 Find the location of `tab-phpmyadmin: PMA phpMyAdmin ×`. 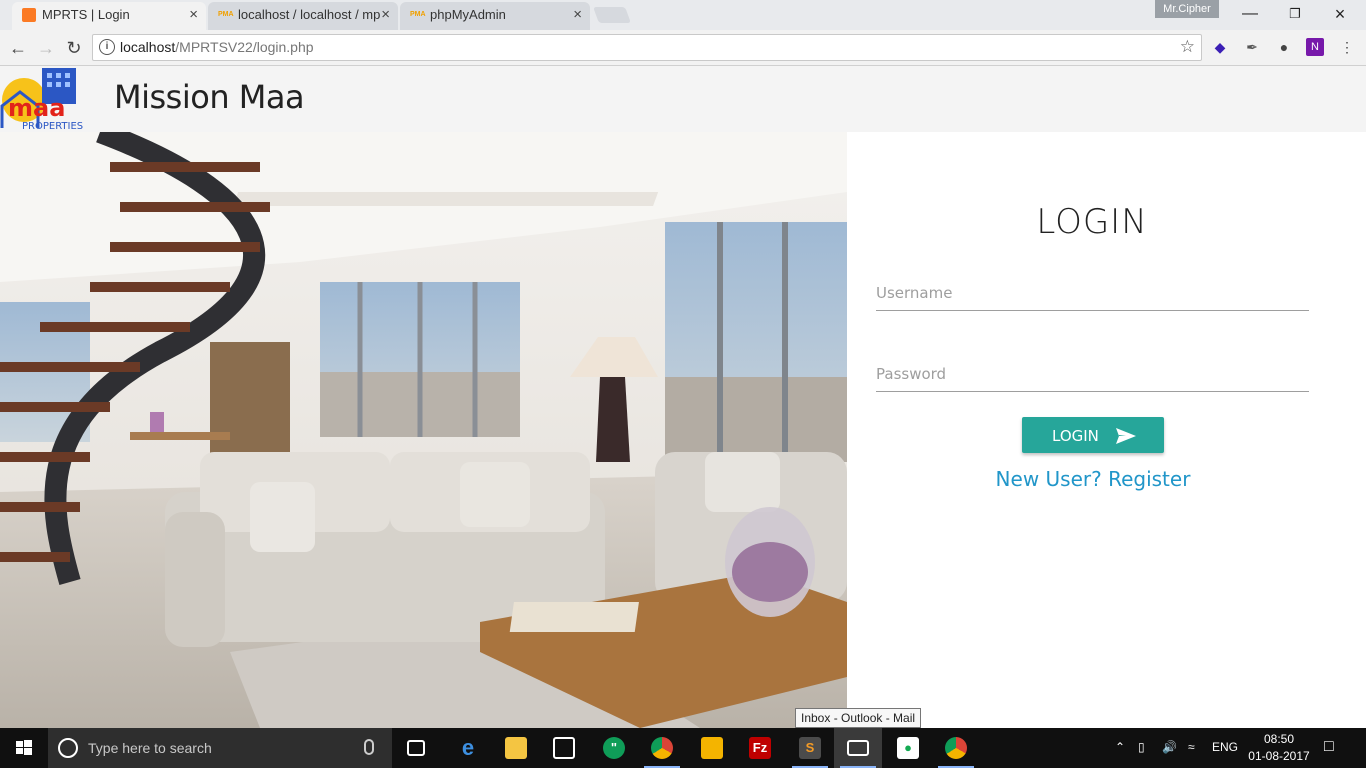

tab-phpmyadmin: PMA phpMyAdmin × is located at coordinates (495, 16).